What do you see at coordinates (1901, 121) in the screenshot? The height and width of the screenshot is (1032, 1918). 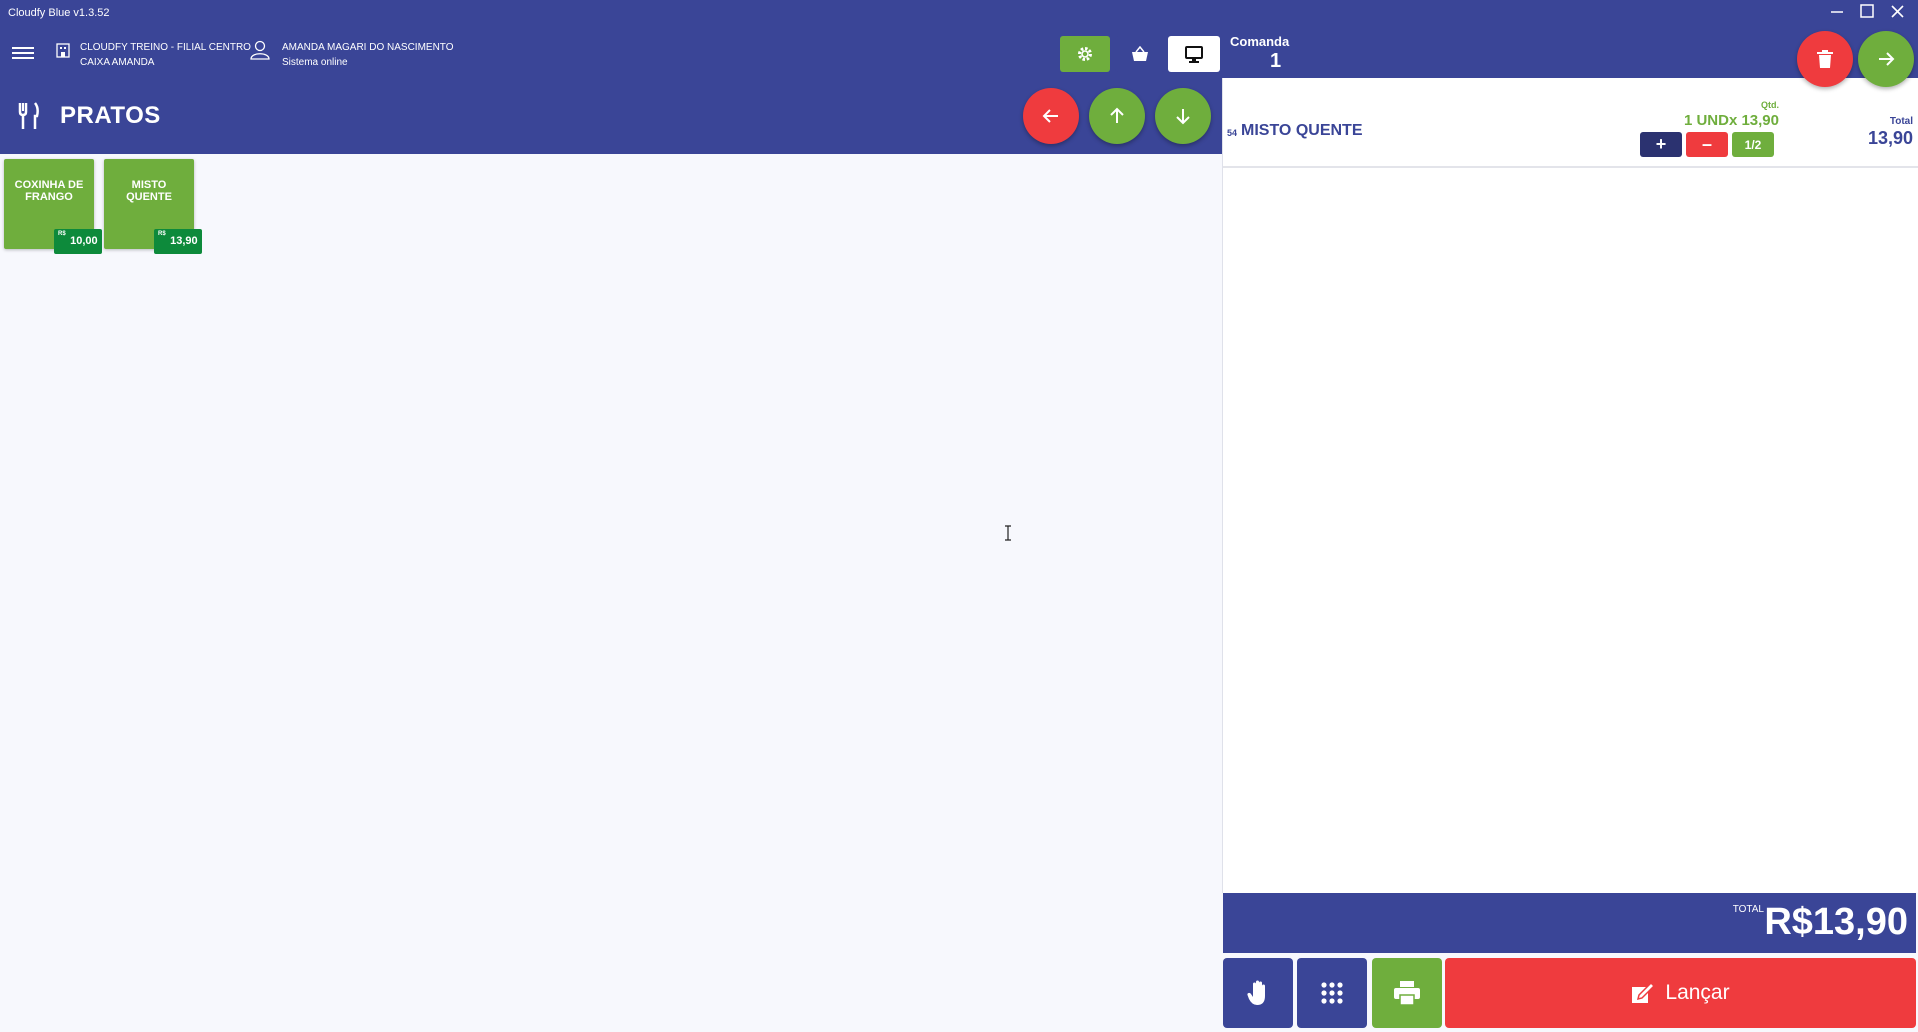 I see `item-total-label: Total` at bounding box center [1901, 121].